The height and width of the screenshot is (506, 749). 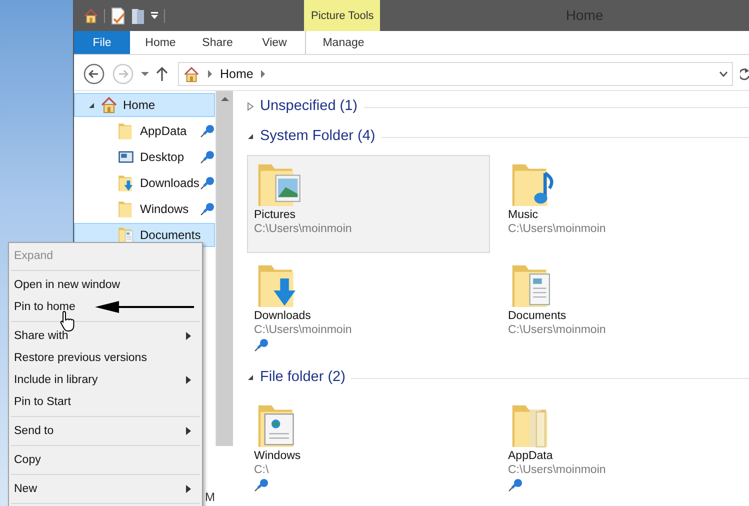 What do you see at coordinates (622, 445) in the screenshot?
I see `folder-tile: AppData C:\Users\moinmoin` at bounding box center [622, 445].